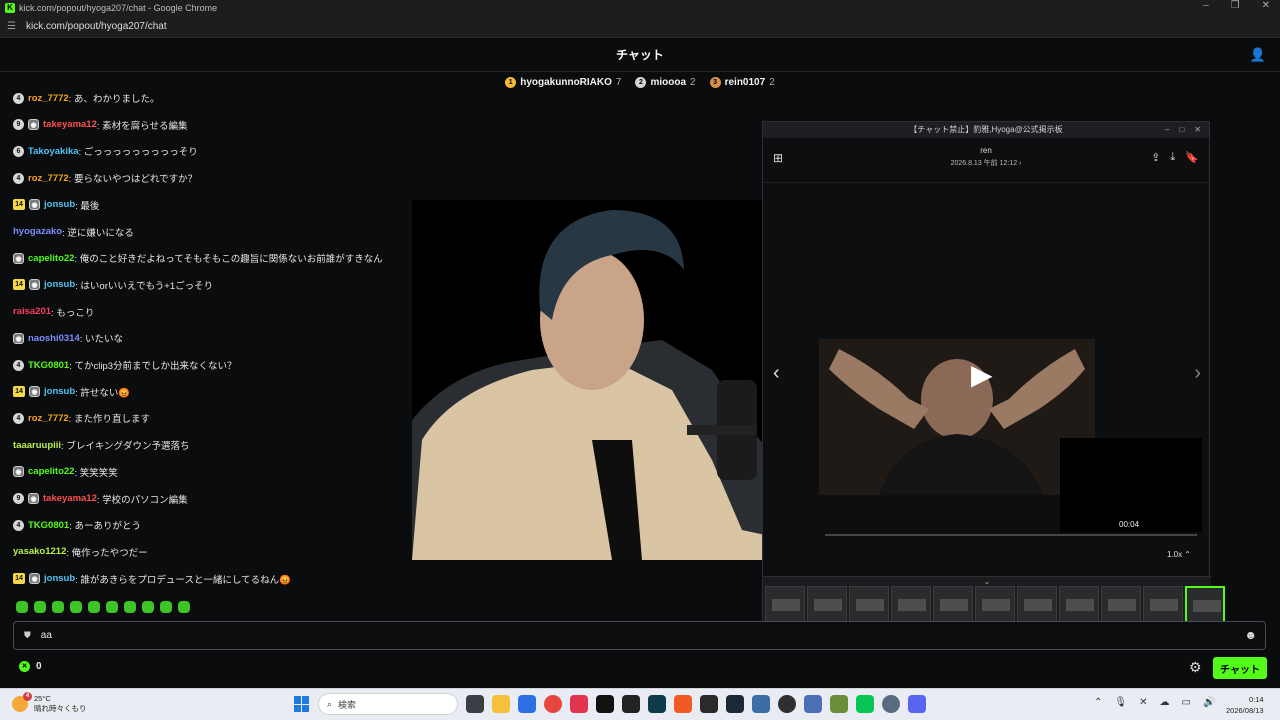 Image resolution: width=1280 pixels, height=720 pixels. I want to click on url-text: kick.com/popout/hyoga207/chat, so click(96, 26).